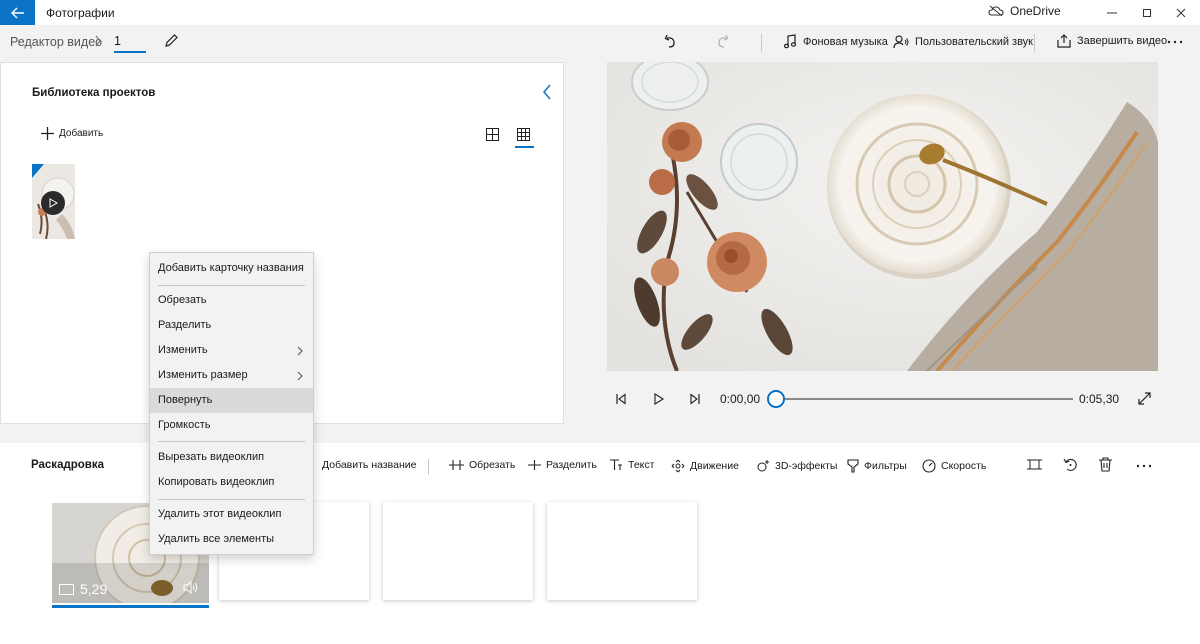 Image resolution: width=1200 pixels, height=644 pixels. I want to click on split-label: Разделить, so click(571, 465).